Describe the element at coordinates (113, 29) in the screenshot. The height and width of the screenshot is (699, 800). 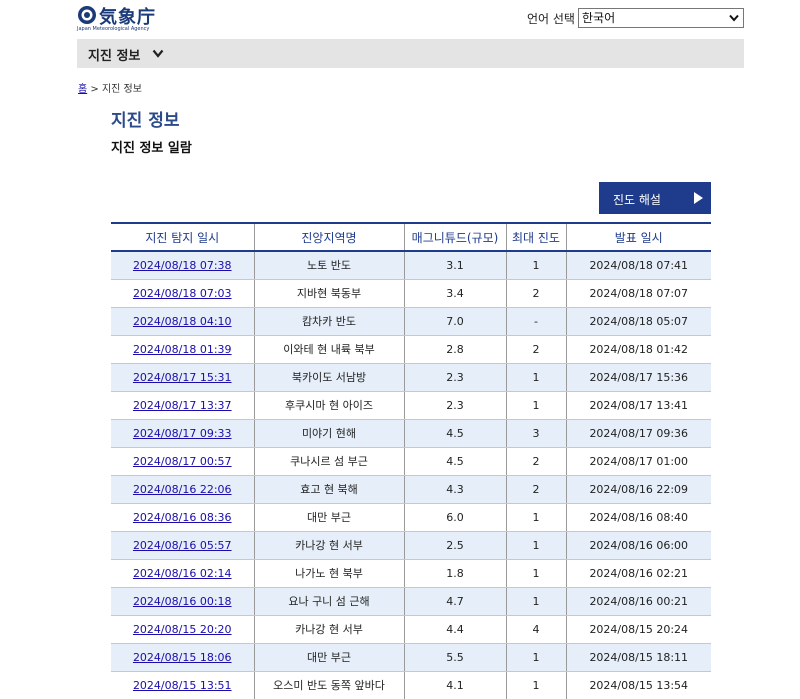
I see `logo-subtitle: Japan Meteorological Agency` at that location.